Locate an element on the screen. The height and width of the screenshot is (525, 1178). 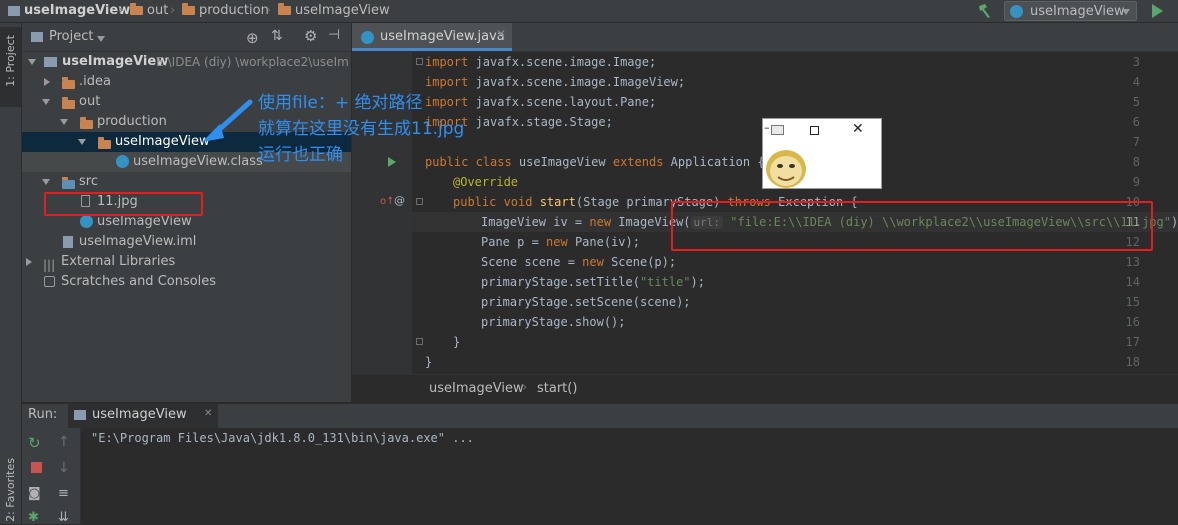
module-folder-icon is located at coordinates (50, 62).